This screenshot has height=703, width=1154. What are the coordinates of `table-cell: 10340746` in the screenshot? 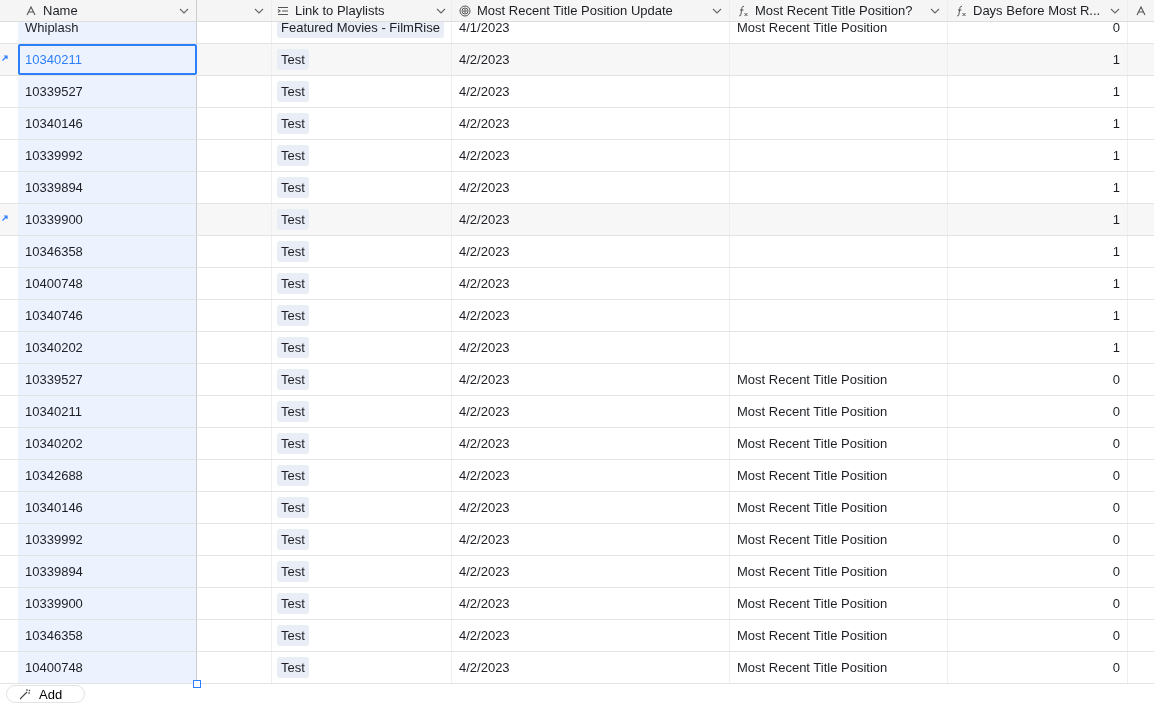 It's located at (107, 315).